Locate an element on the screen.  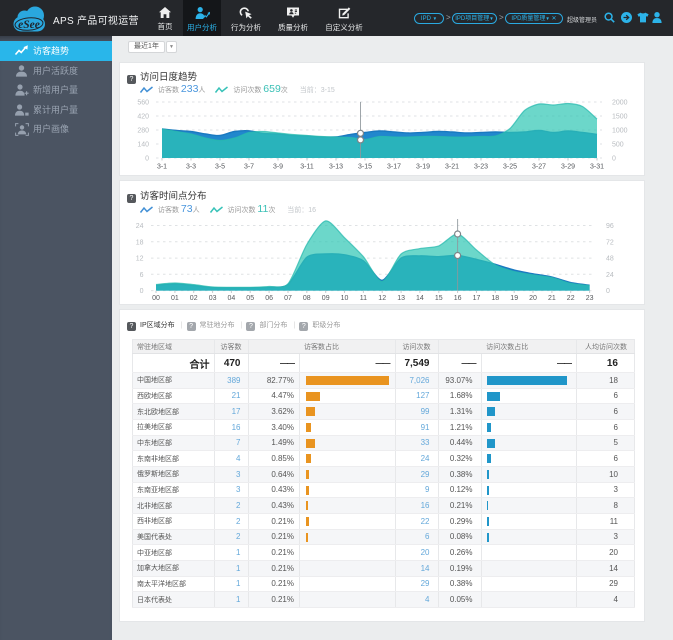
svg-text: 3-31 is located at coordinates (597, 167).